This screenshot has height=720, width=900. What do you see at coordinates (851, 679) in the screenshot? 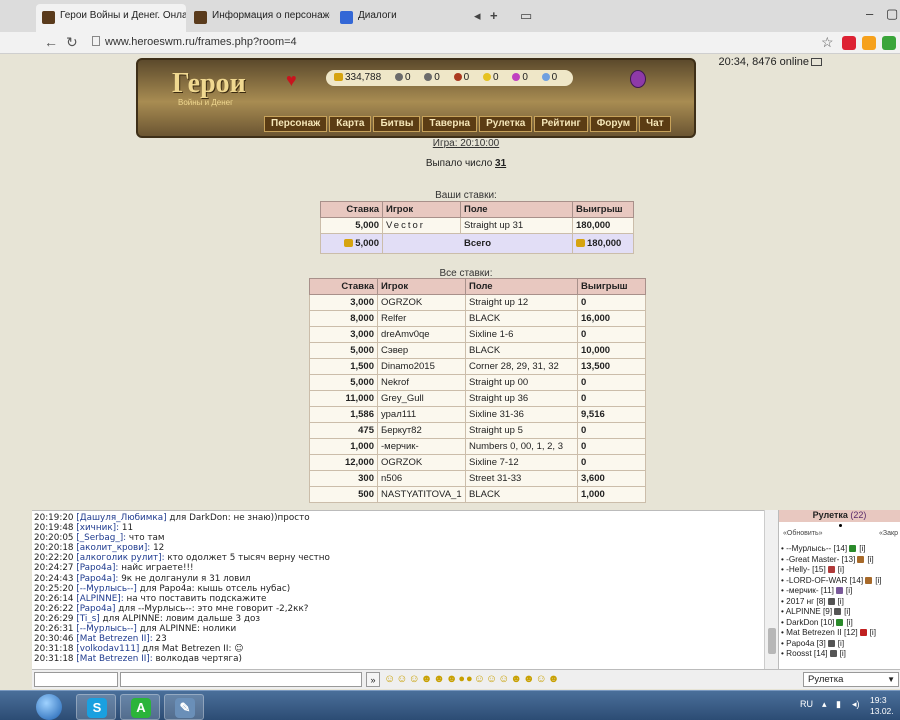
I see `room-select: Рулетка ▼` at bounding box center [851, 679].